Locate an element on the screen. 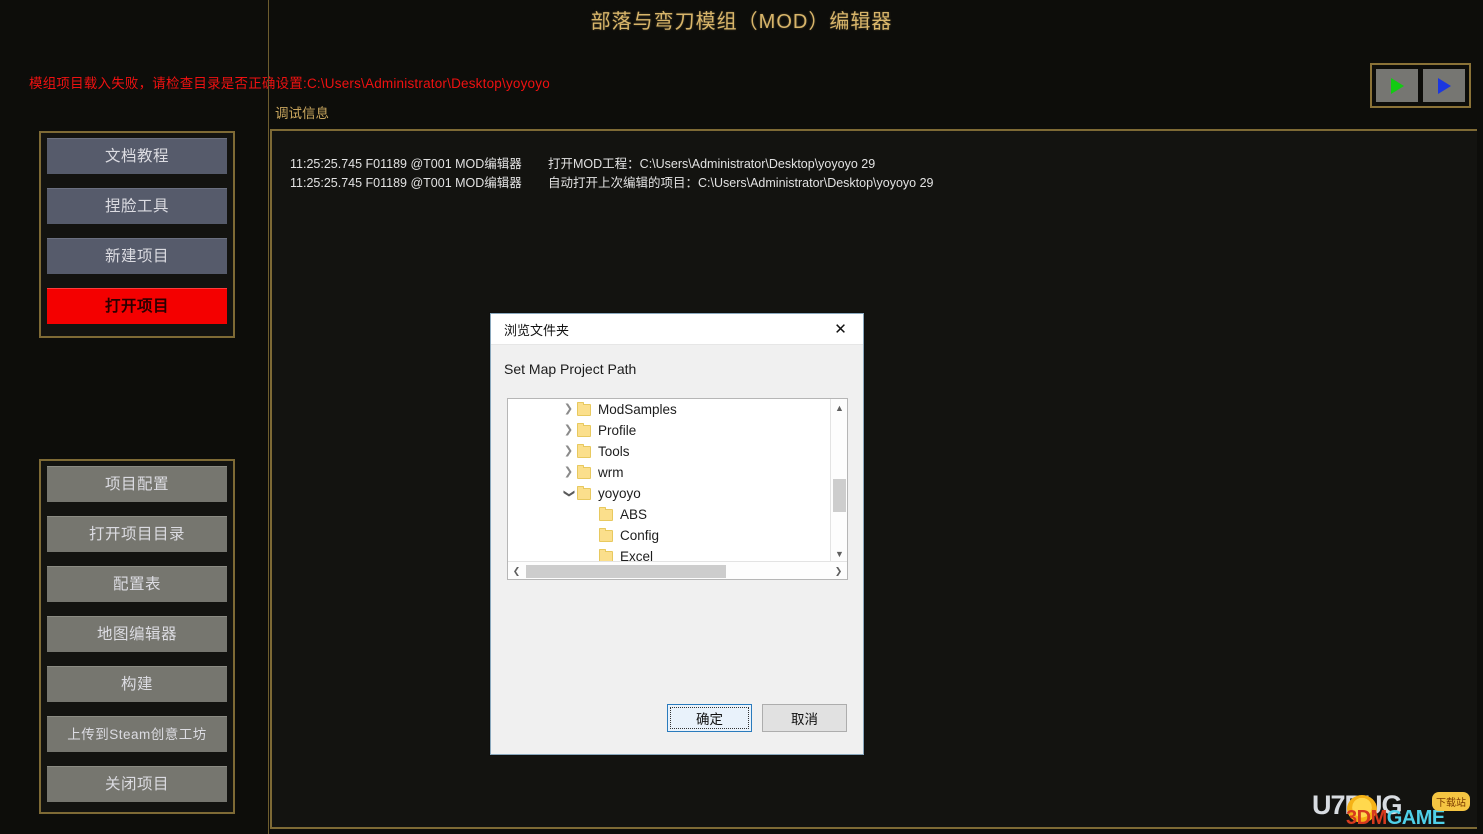  sidebar-top-group: 文档教程 捏脸工具 新建项目 打开项目 is located at coordinates (137, 234).